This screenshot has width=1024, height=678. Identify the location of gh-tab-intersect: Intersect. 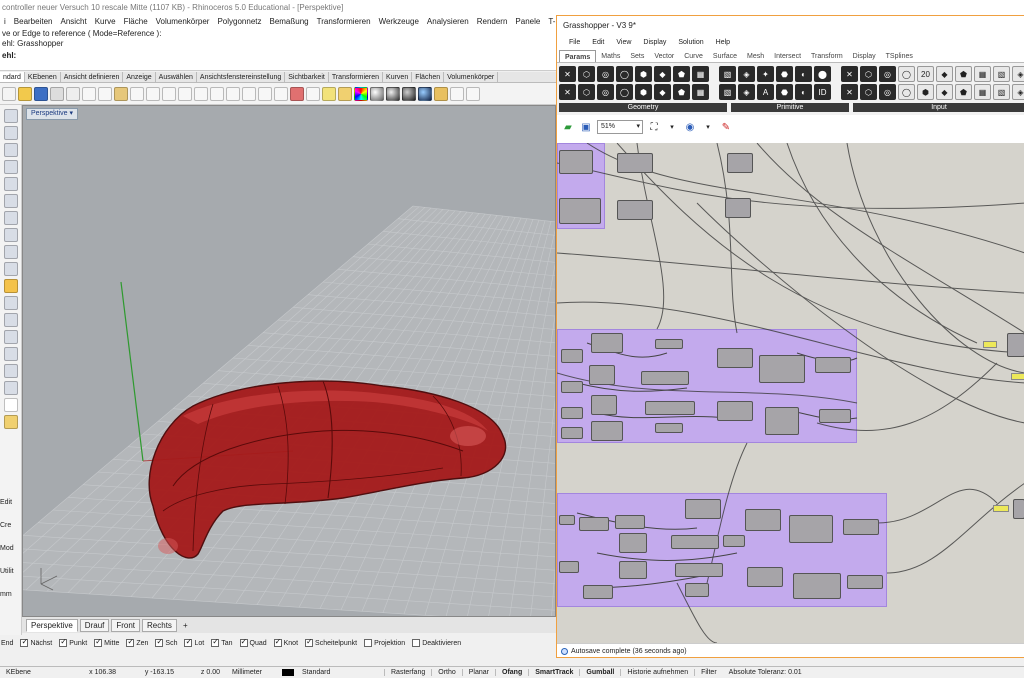
(787, 56).